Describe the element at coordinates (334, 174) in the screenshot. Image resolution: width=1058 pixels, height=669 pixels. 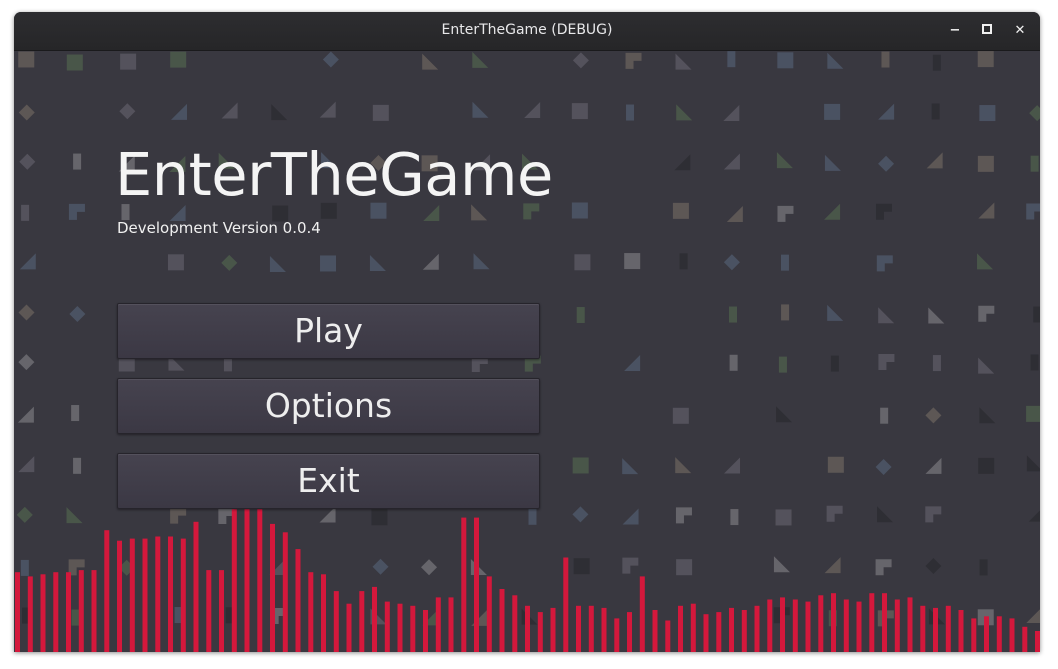
I see `game-title: EnterTheGame` at that location.